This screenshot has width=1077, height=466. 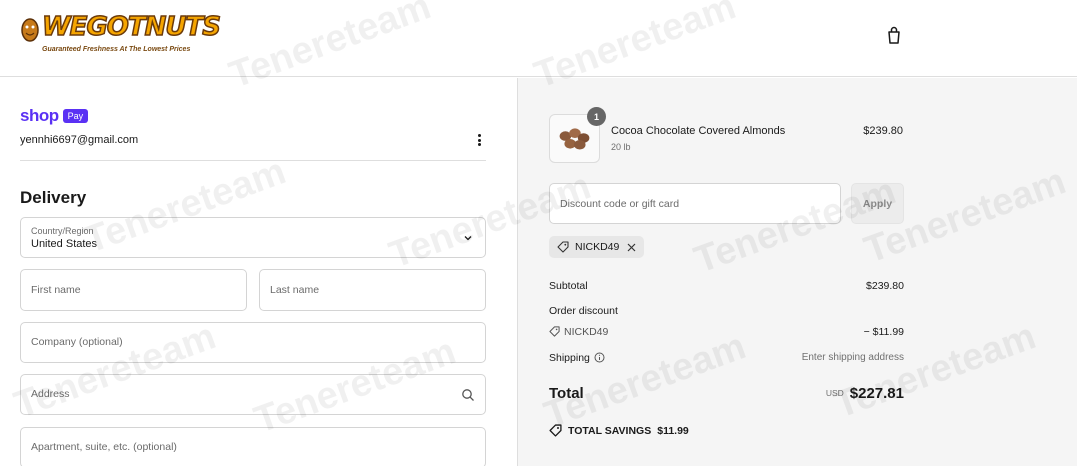 I want to click on first-name-field: First name, so click(x=133, y=290).